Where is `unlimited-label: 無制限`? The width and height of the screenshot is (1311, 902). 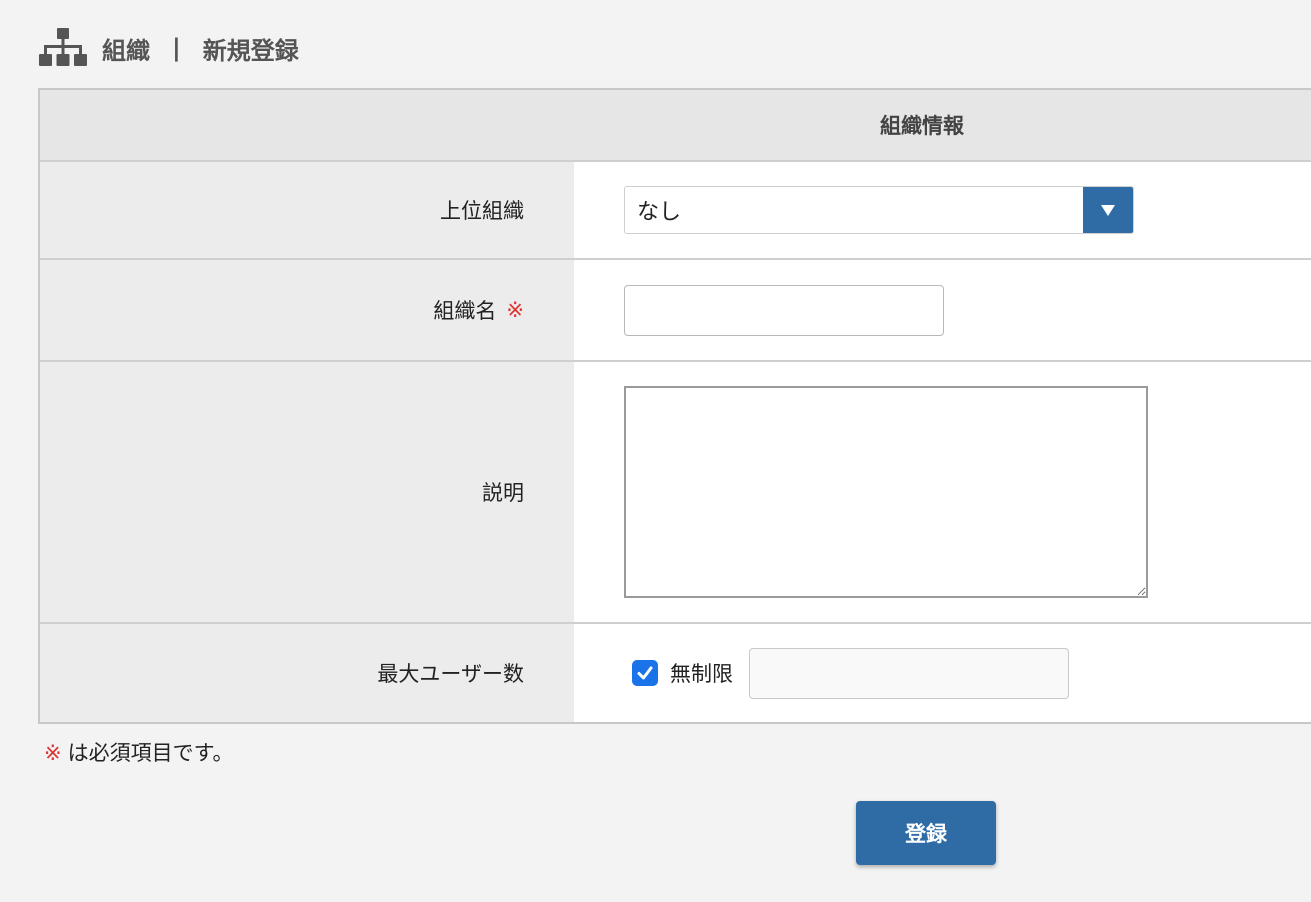
unlimited-label: 無制限 is located at coordinates (701, 674).